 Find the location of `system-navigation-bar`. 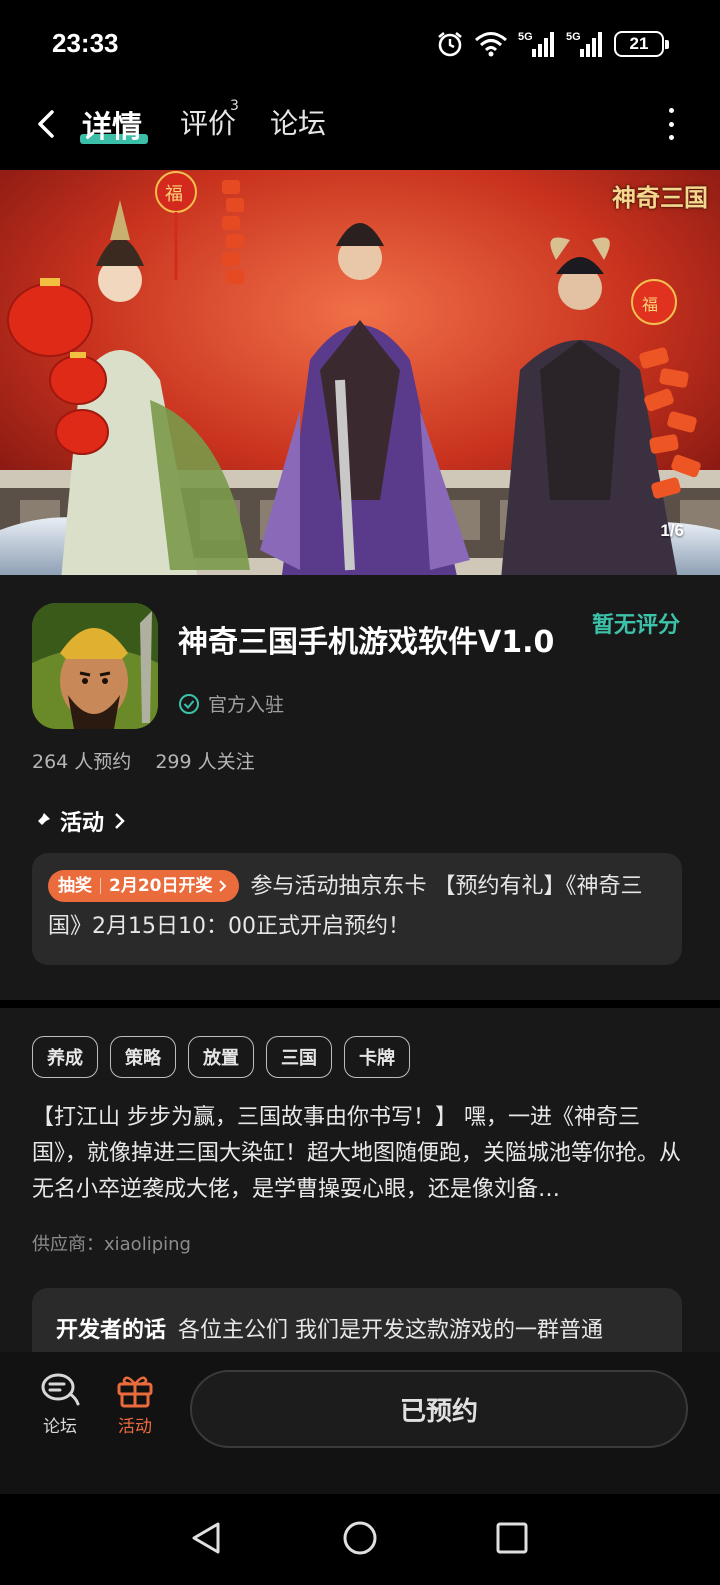

system-navigation-bar is located at coordinates (360, 1539).